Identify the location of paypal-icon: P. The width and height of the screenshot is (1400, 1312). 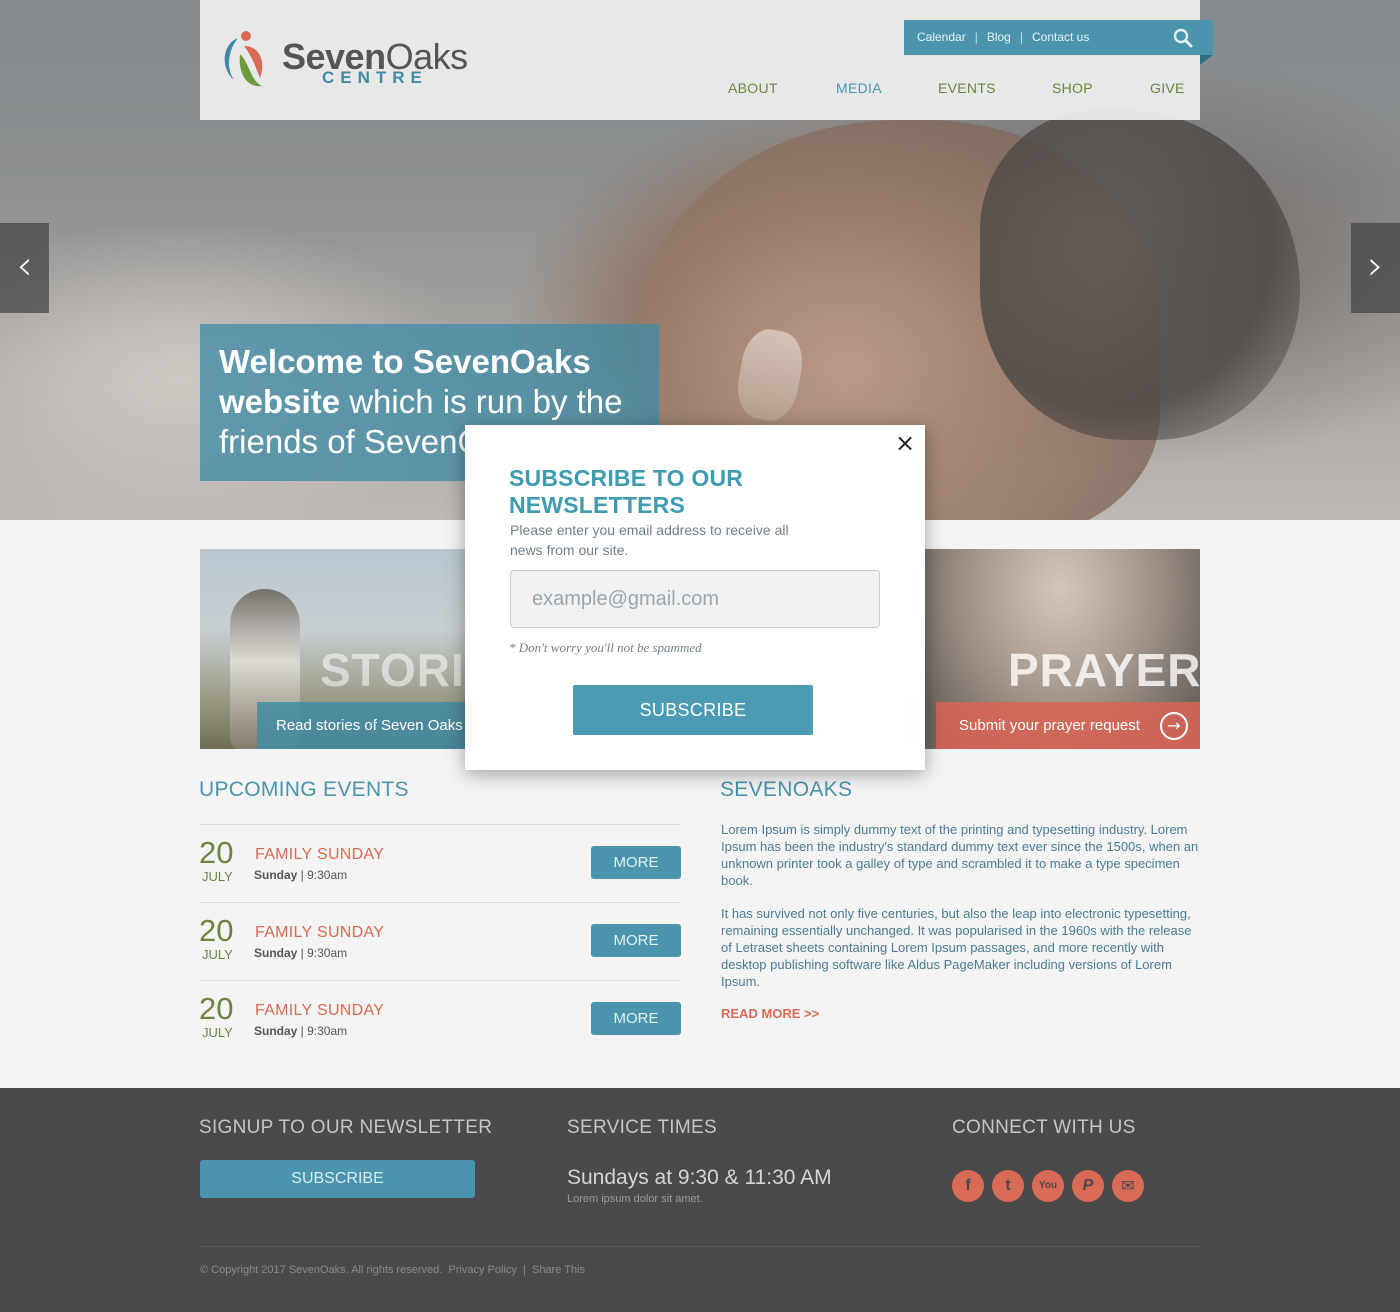
(1088, 1186).